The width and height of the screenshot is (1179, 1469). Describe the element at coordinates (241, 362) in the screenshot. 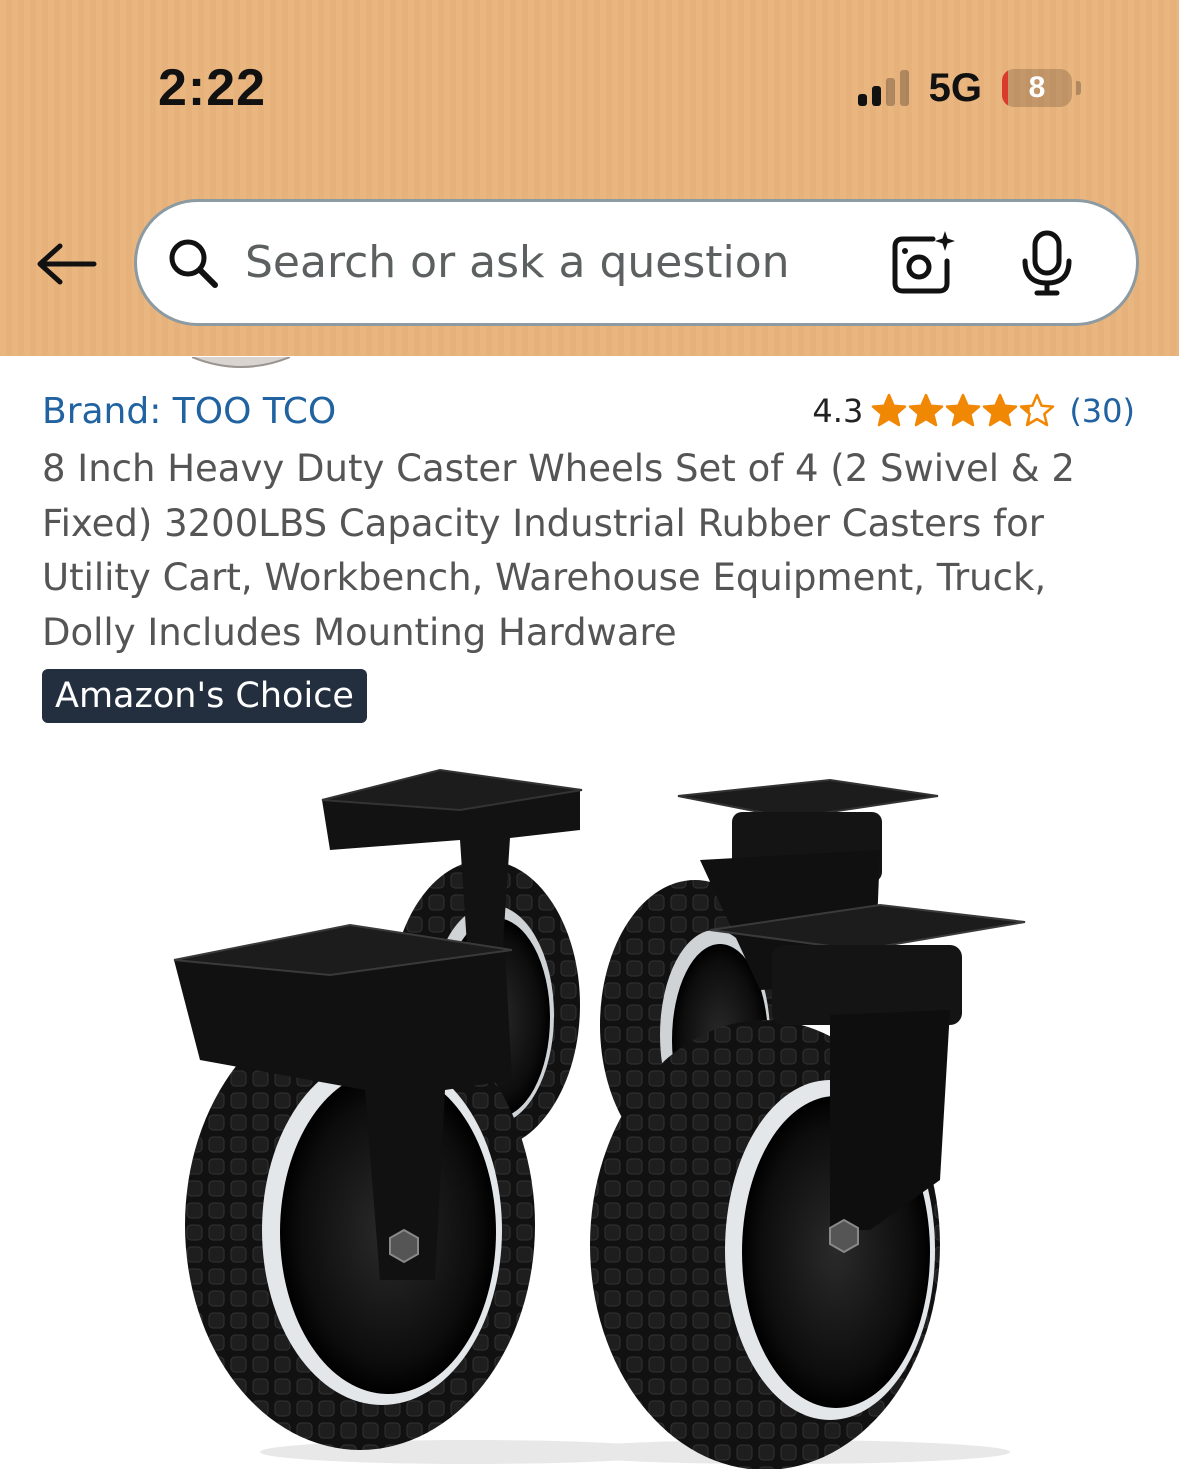

I see `previous-image-edge` at that location.